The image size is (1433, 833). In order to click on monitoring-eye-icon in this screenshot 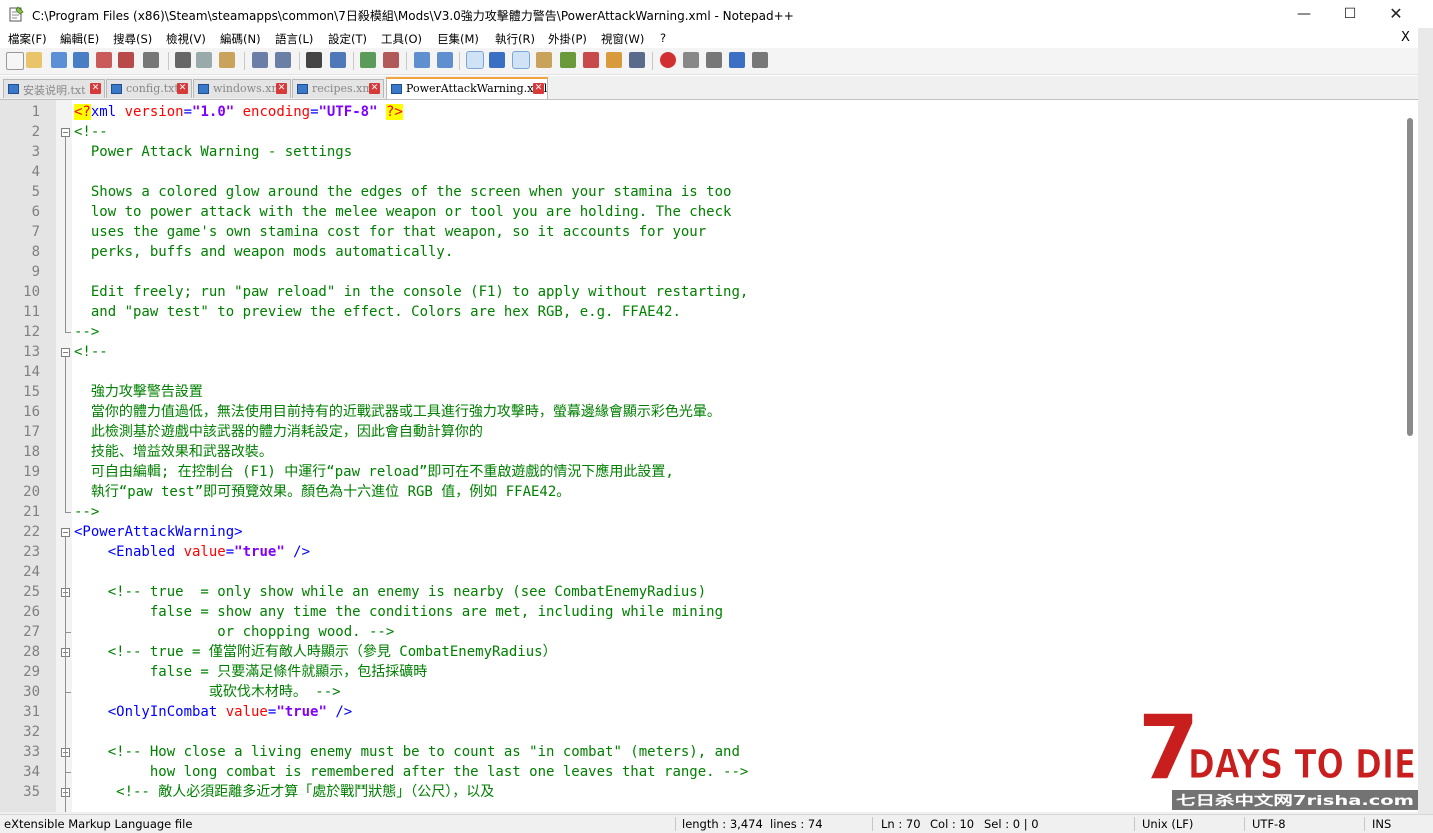, I will do `click(637, 60)`.